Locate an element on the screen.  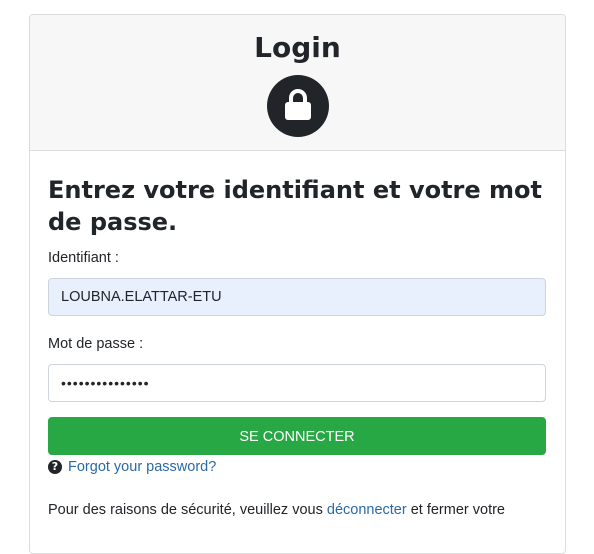
forgot-password-link: Forgot your password? is located at coordinates (142, 467).